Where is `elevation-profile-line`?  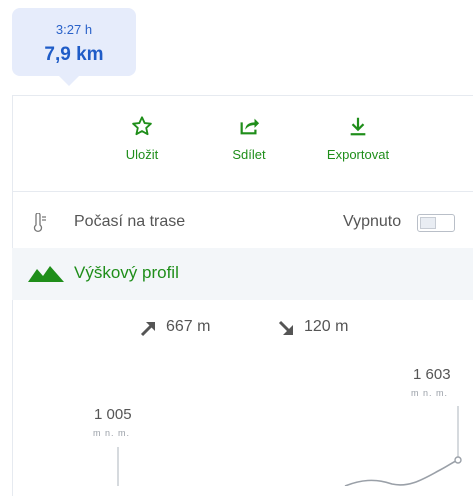 elevation-profile-line is located at coordinates (401, 472).